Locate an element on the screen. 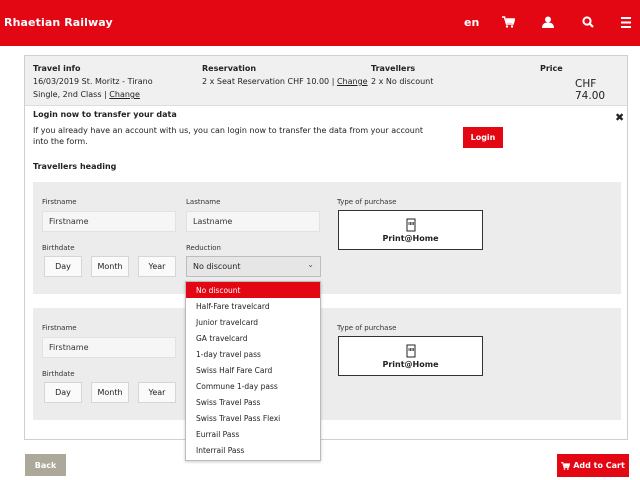 Image resolution: width=640 pixels, height=480 pixels. travellers-summary-text: 2 x No discount is located at coordinates (402, 81).